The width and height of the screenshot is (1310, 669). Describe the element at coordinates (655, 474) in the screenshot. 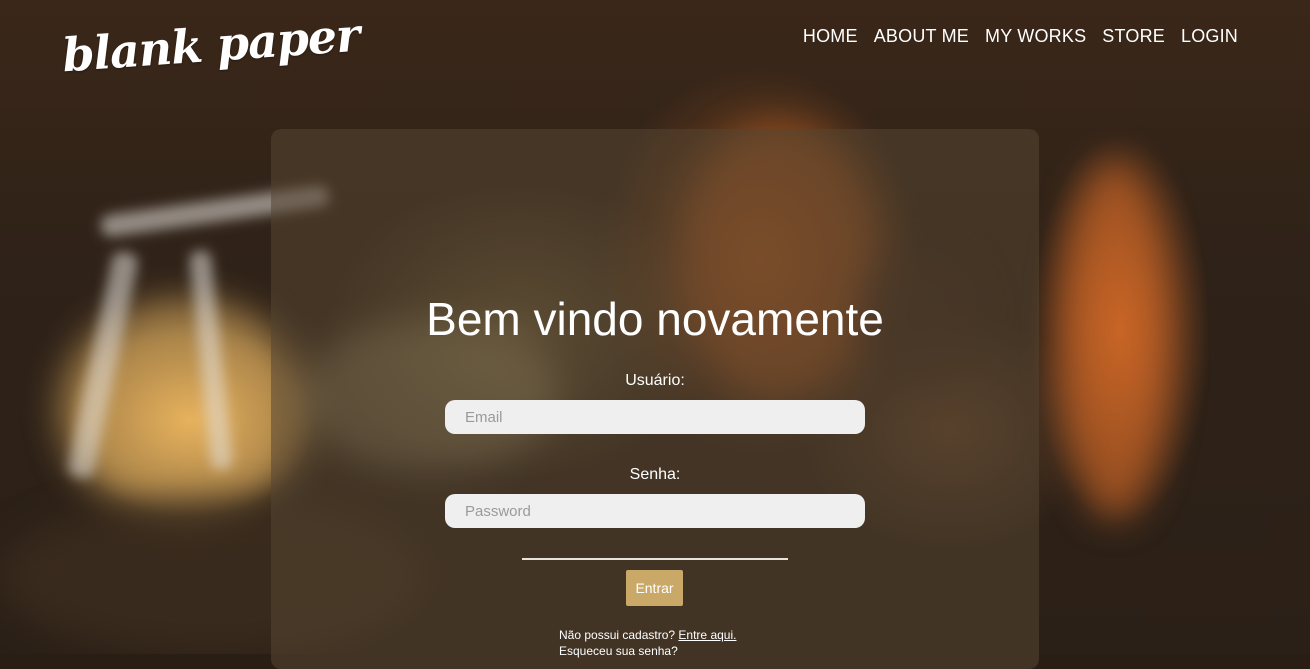

I see `password-label: Senha:` at that location.